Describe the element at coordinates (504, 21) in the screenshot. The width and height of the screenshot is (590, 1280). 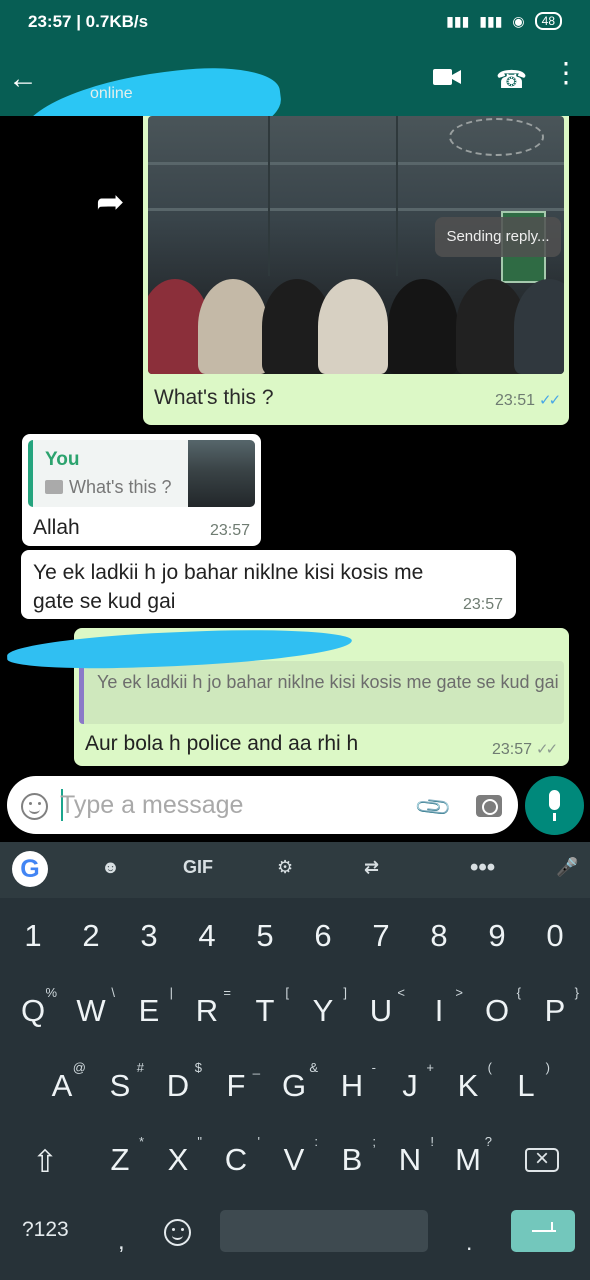
I see `status-icons: ▮▮▮ ▮▮▮ ◉ 48` at that location.